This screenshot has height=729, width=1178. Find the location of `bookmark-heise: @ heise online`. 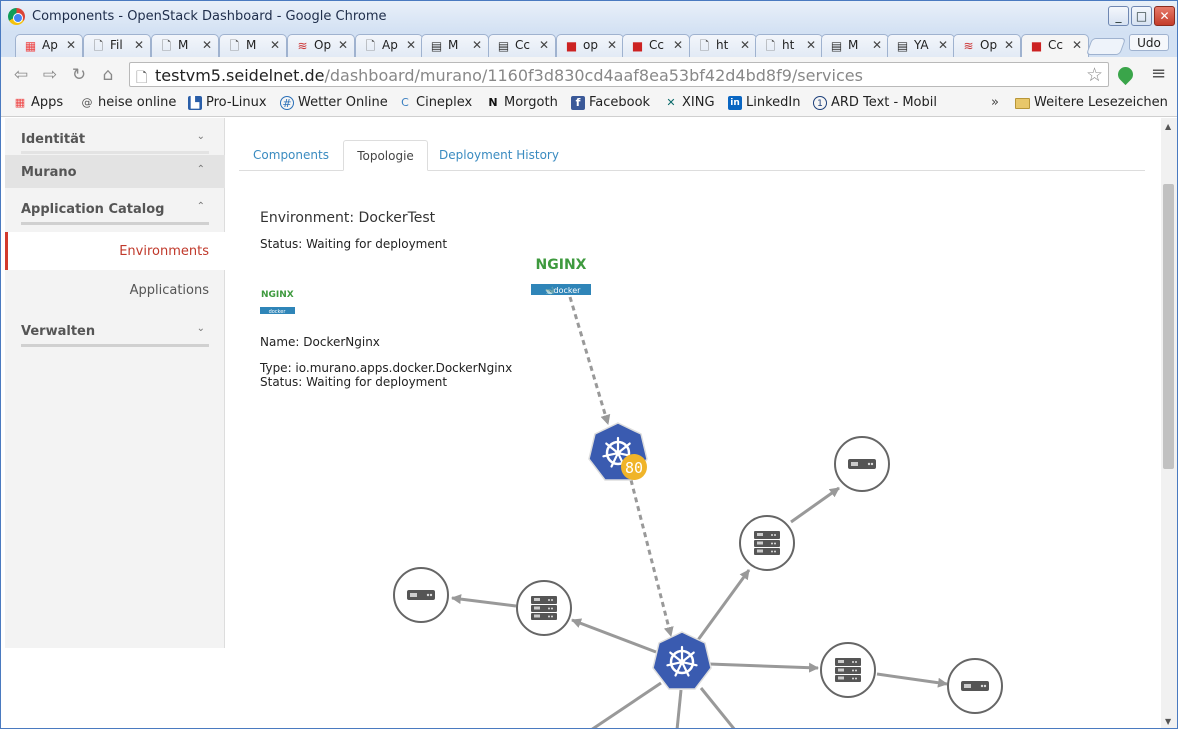

bookmark-heise: @ heise online is located at coordinates (128, 104).